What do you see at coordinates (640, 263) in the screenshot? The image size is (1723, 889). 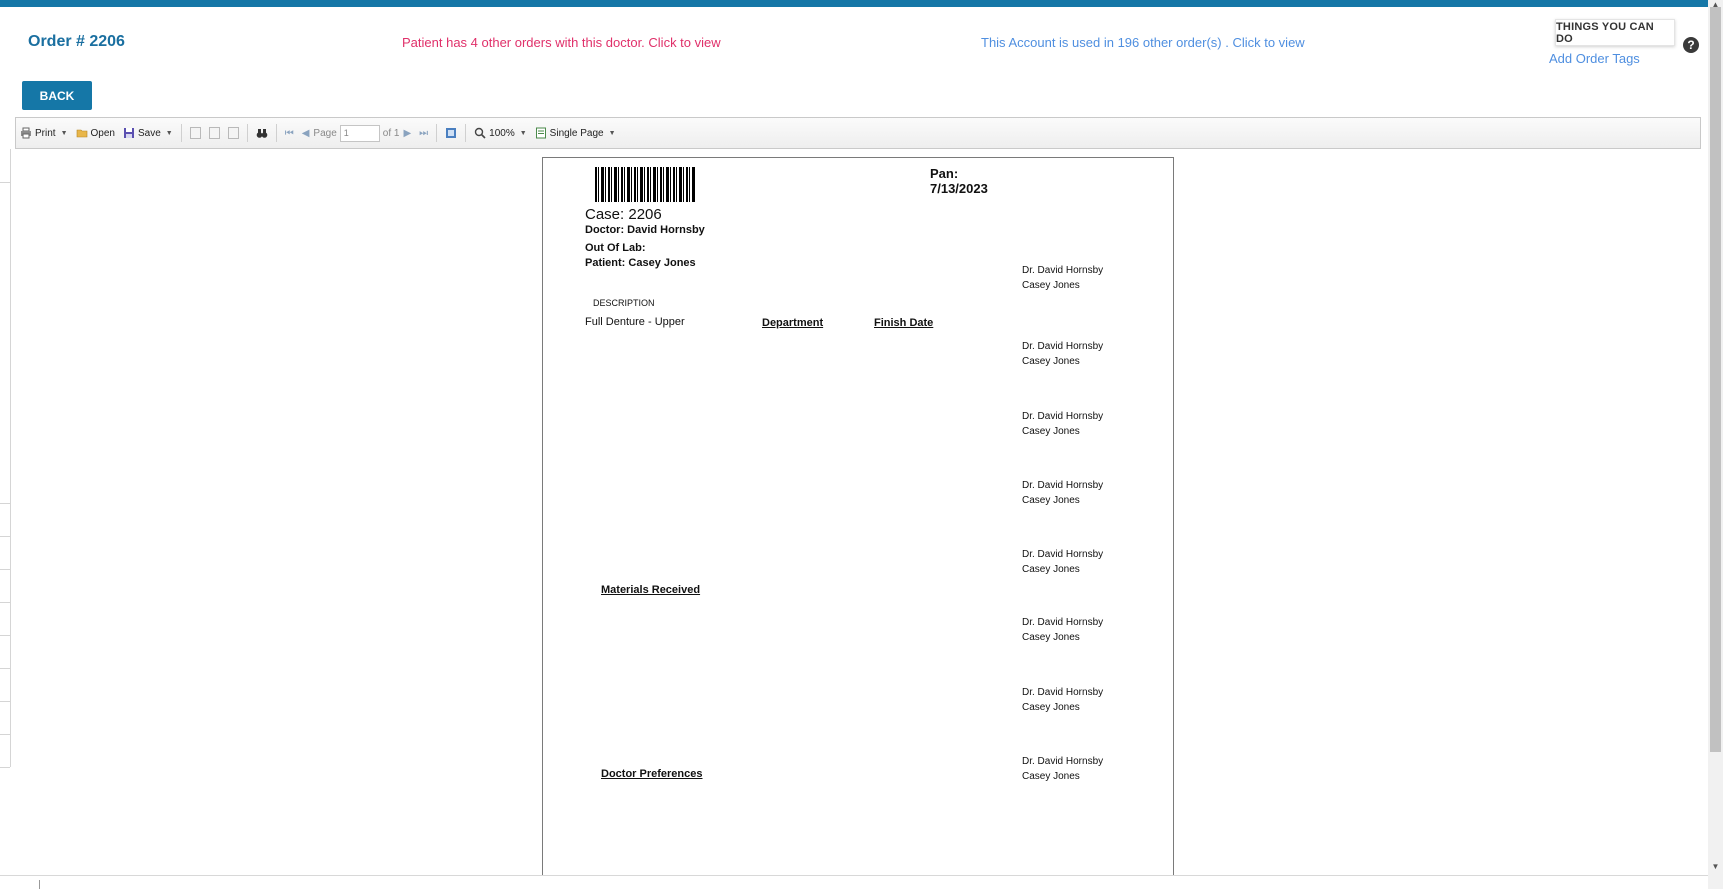 I see `patient-name: Patient: Casey Jones` at bounding box center [640, 263].